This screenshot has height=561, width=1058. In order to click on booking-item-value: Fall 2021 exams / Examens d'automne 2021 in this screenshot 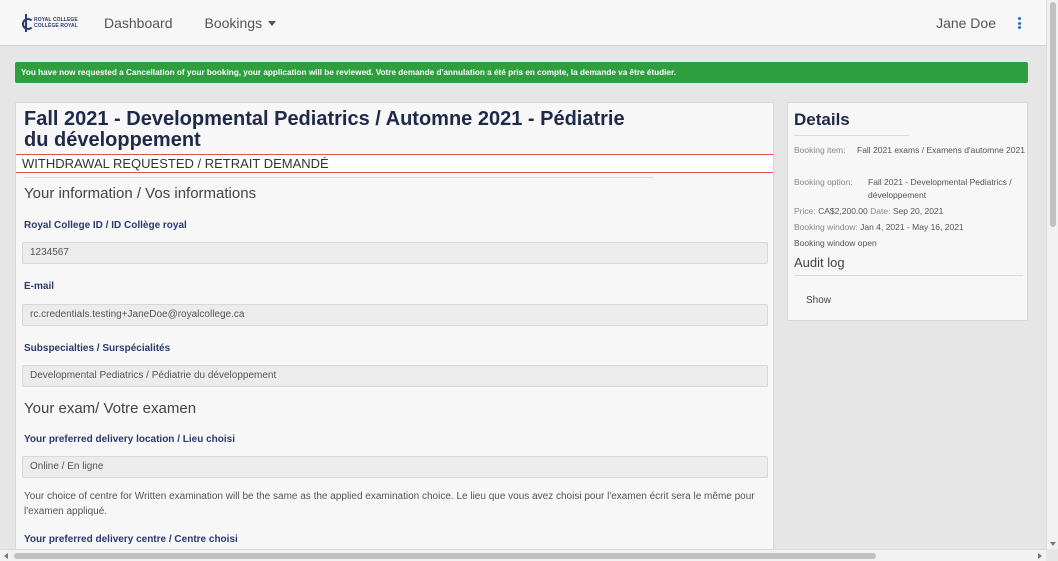, I will do `click(941, 150)`.